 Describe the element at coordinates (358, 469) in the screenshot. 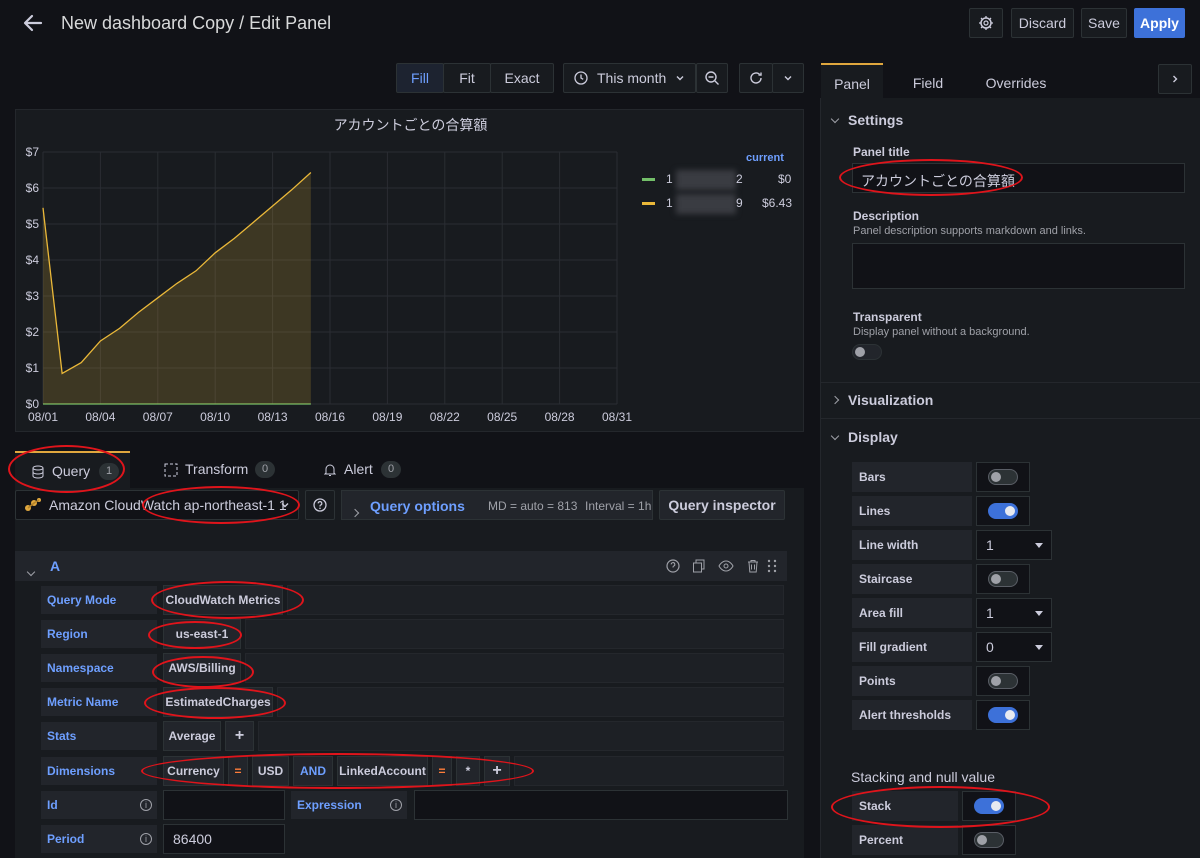

I see `tab-alert-label: Alert` at that location.